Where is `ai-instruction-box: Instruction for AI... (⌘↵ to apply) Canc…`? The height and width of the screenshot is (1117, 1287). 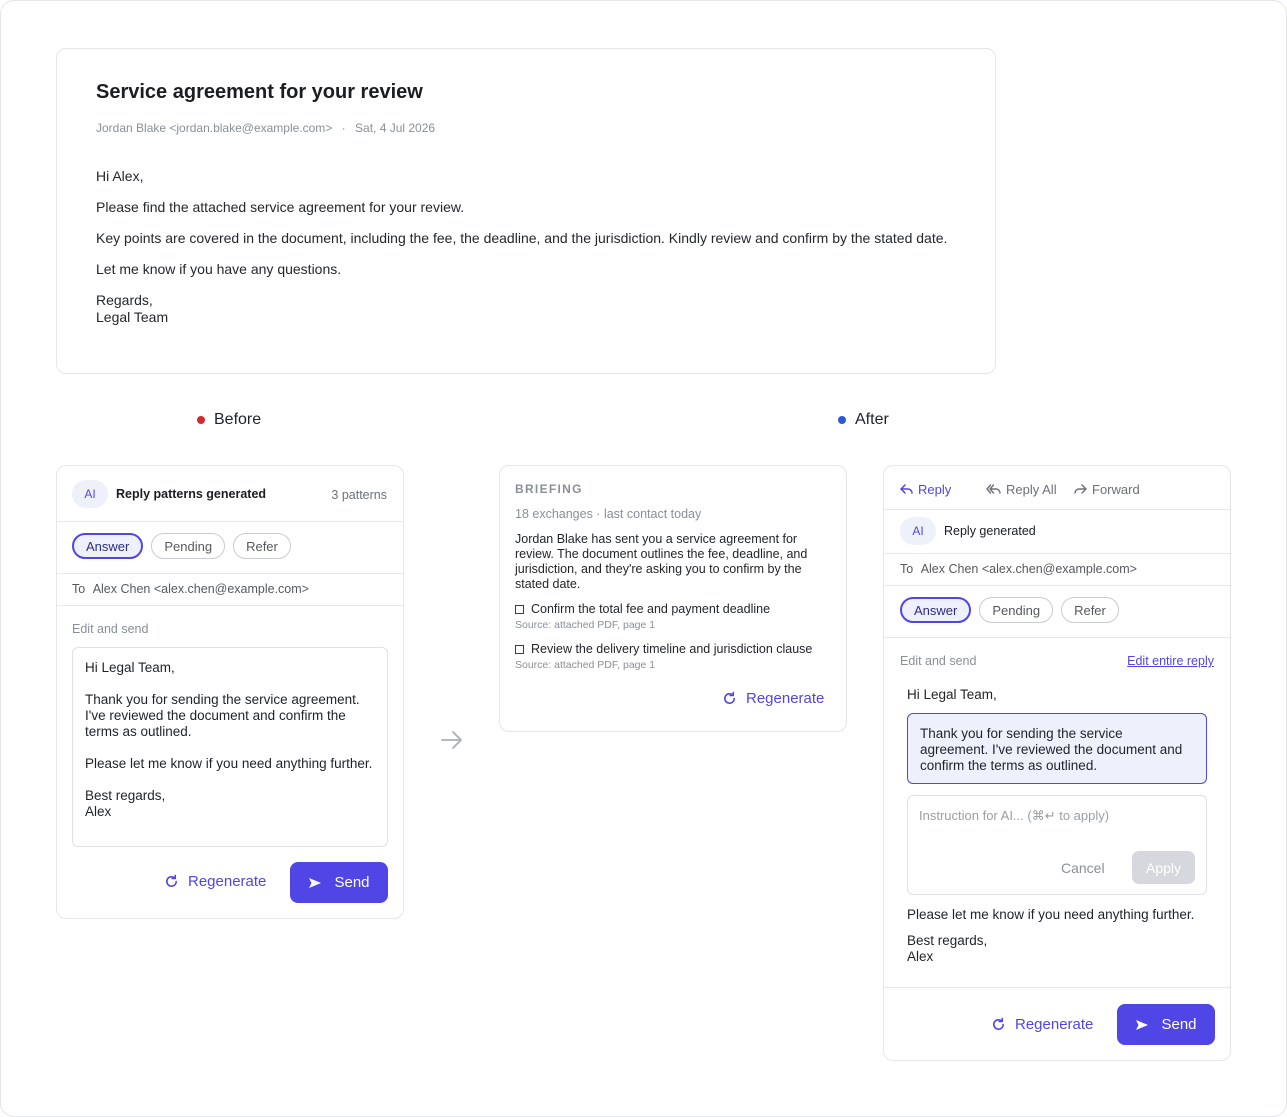
ai-instruction-box: Instruction for AI... (⌘↵ to apply) Canc… is located at coordinates (1057, 845).